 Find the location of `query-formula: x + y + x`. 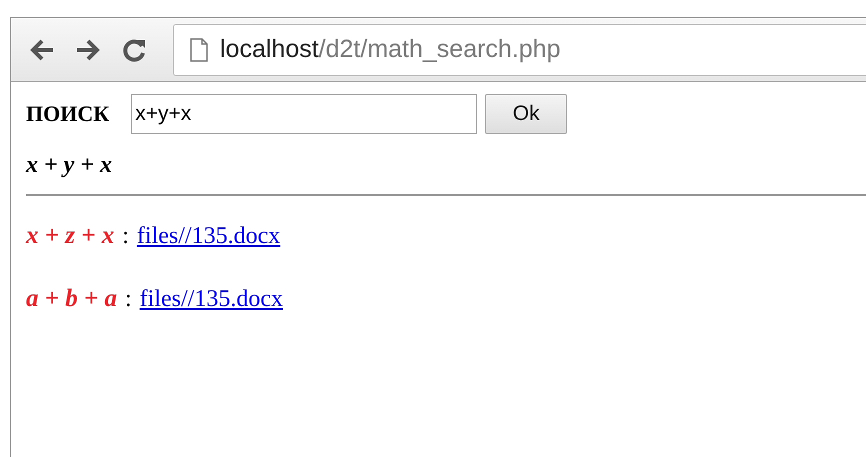

query-formula: x + y + x is located at coordinates (70, 165).